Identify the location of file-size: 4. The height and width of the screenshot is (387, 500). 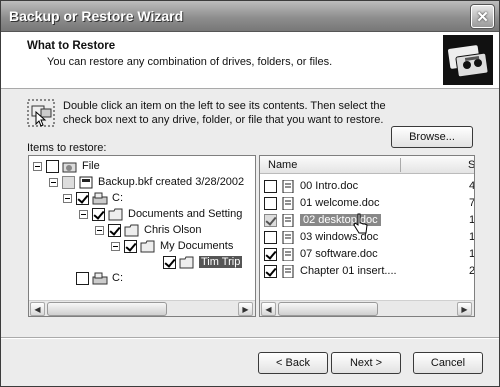
(472, 186).